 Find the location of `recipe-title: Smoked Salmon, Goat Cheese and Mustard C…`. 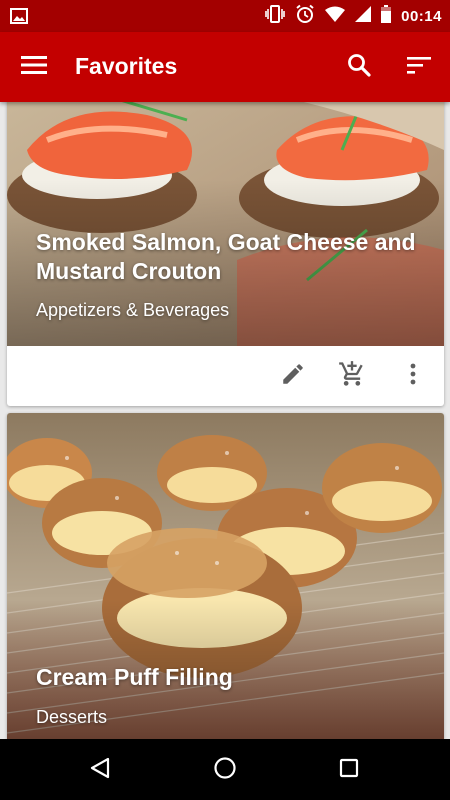

recipe-title: Smoked Salmon, Goat Cheese and Mustard C… is located at coordinates (226, 256).